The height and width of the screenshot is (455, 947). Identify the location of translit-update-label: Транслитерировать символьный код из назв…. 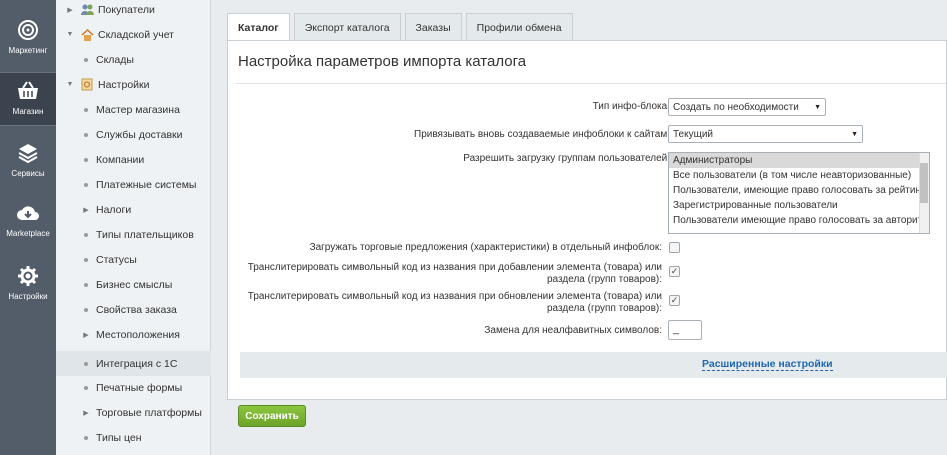
(455, 303).